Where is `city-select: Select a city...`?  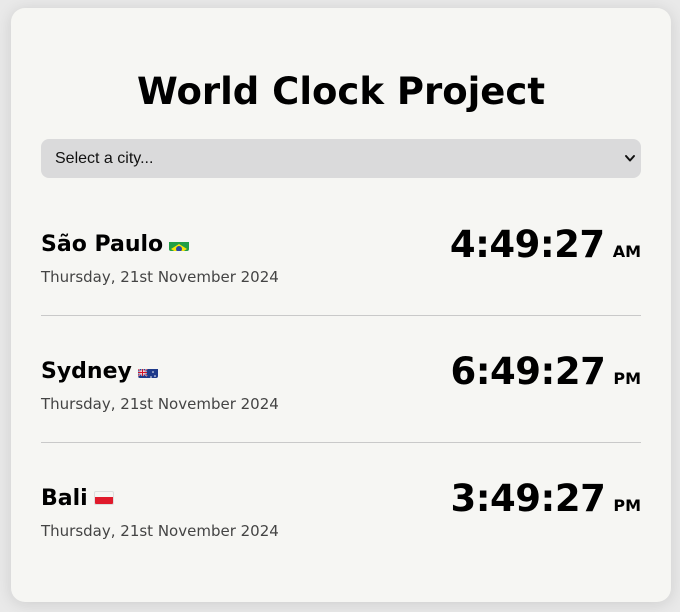
city-select: Select a city... is located at coordinates (341, 158).